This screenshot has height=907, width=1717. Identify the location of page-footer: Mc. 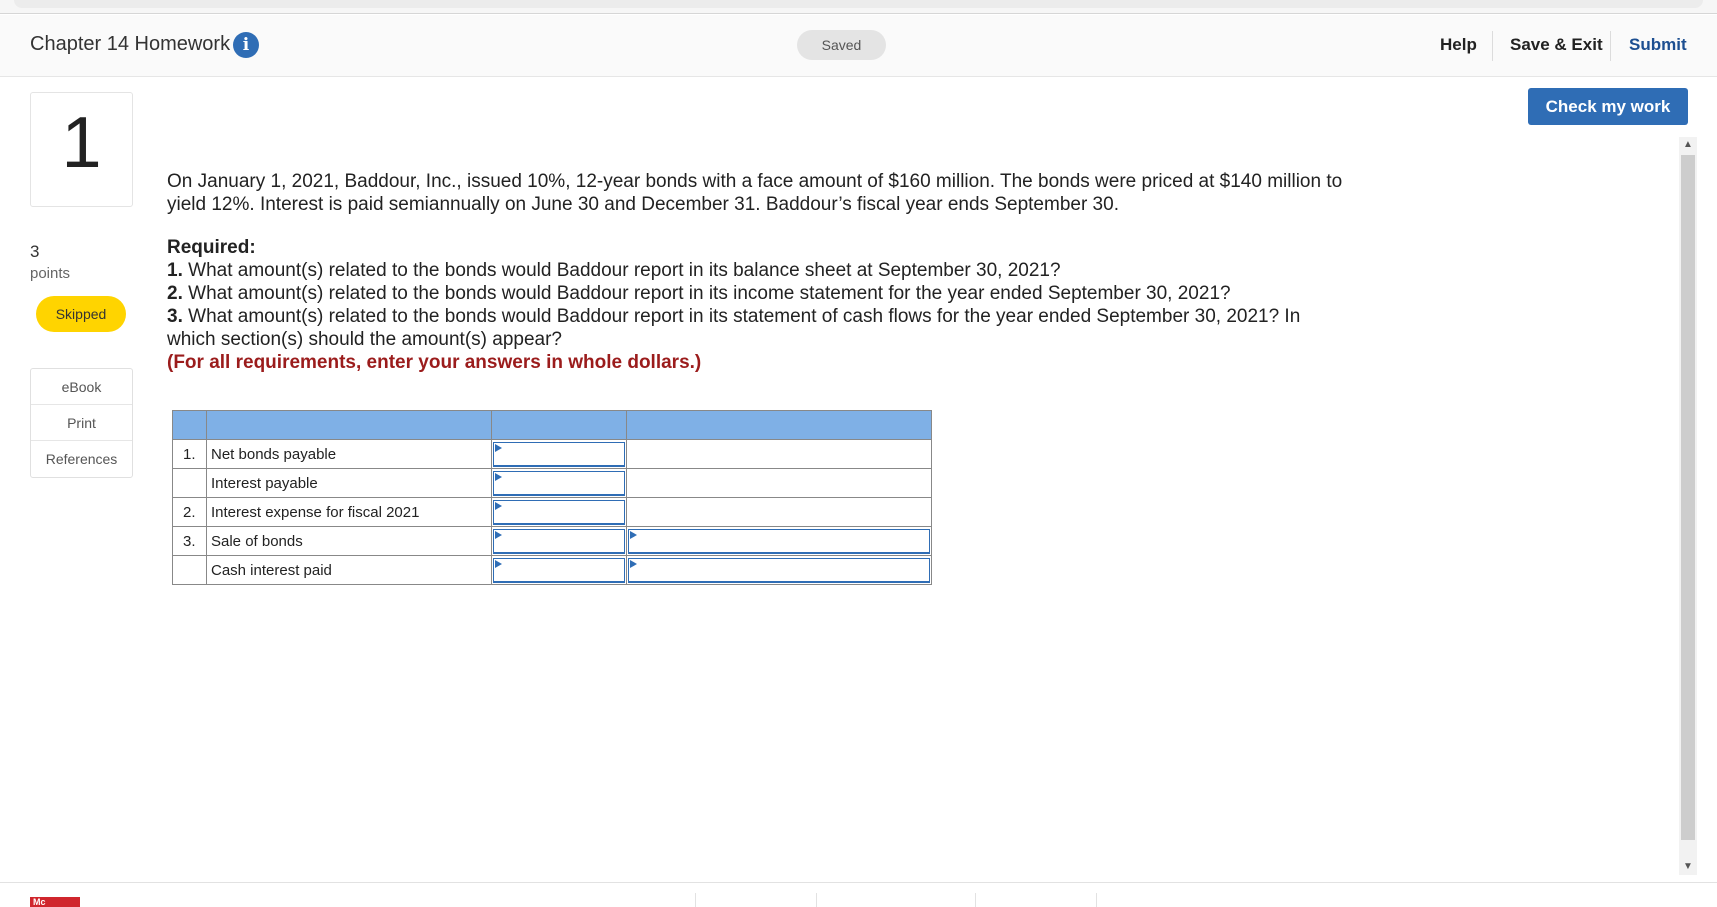
(858, 894).